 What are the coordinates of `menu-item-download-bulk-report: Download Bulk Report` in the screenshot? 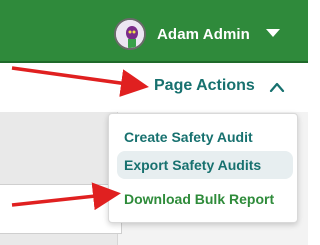 It's located at (205, 199).